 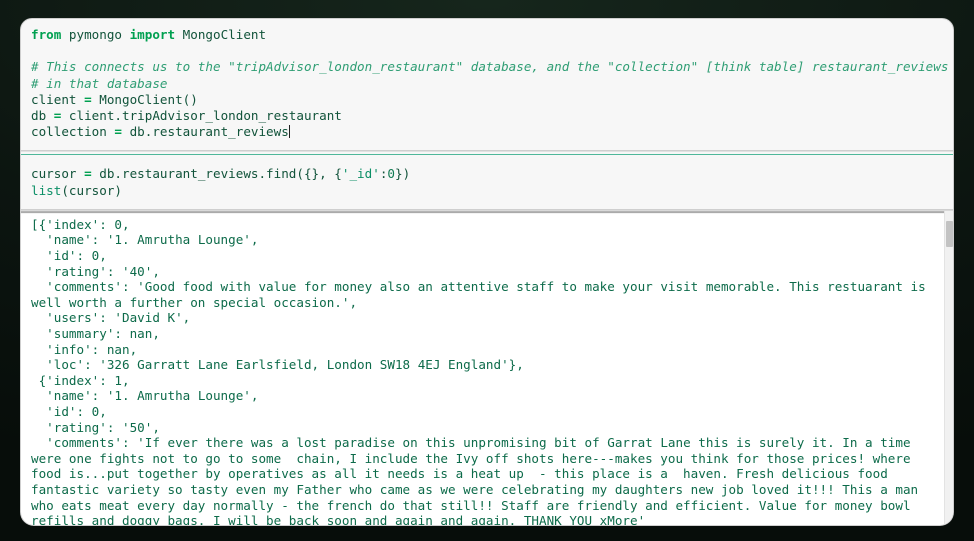 I want to click on cell-separator-accent-line, so click(x=487, y=155).